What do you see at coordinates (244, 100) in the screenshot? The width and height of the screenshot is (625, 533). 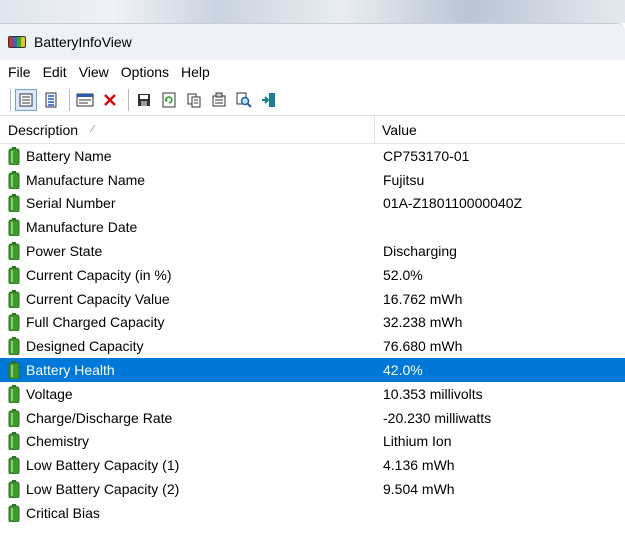 I see `find-button` at bounding box center [244, 100].